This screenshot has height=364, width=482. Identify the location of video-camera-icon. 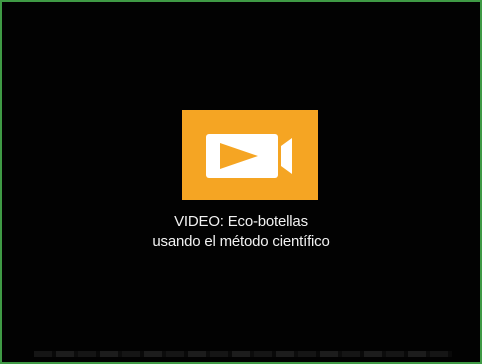
(249, 156).